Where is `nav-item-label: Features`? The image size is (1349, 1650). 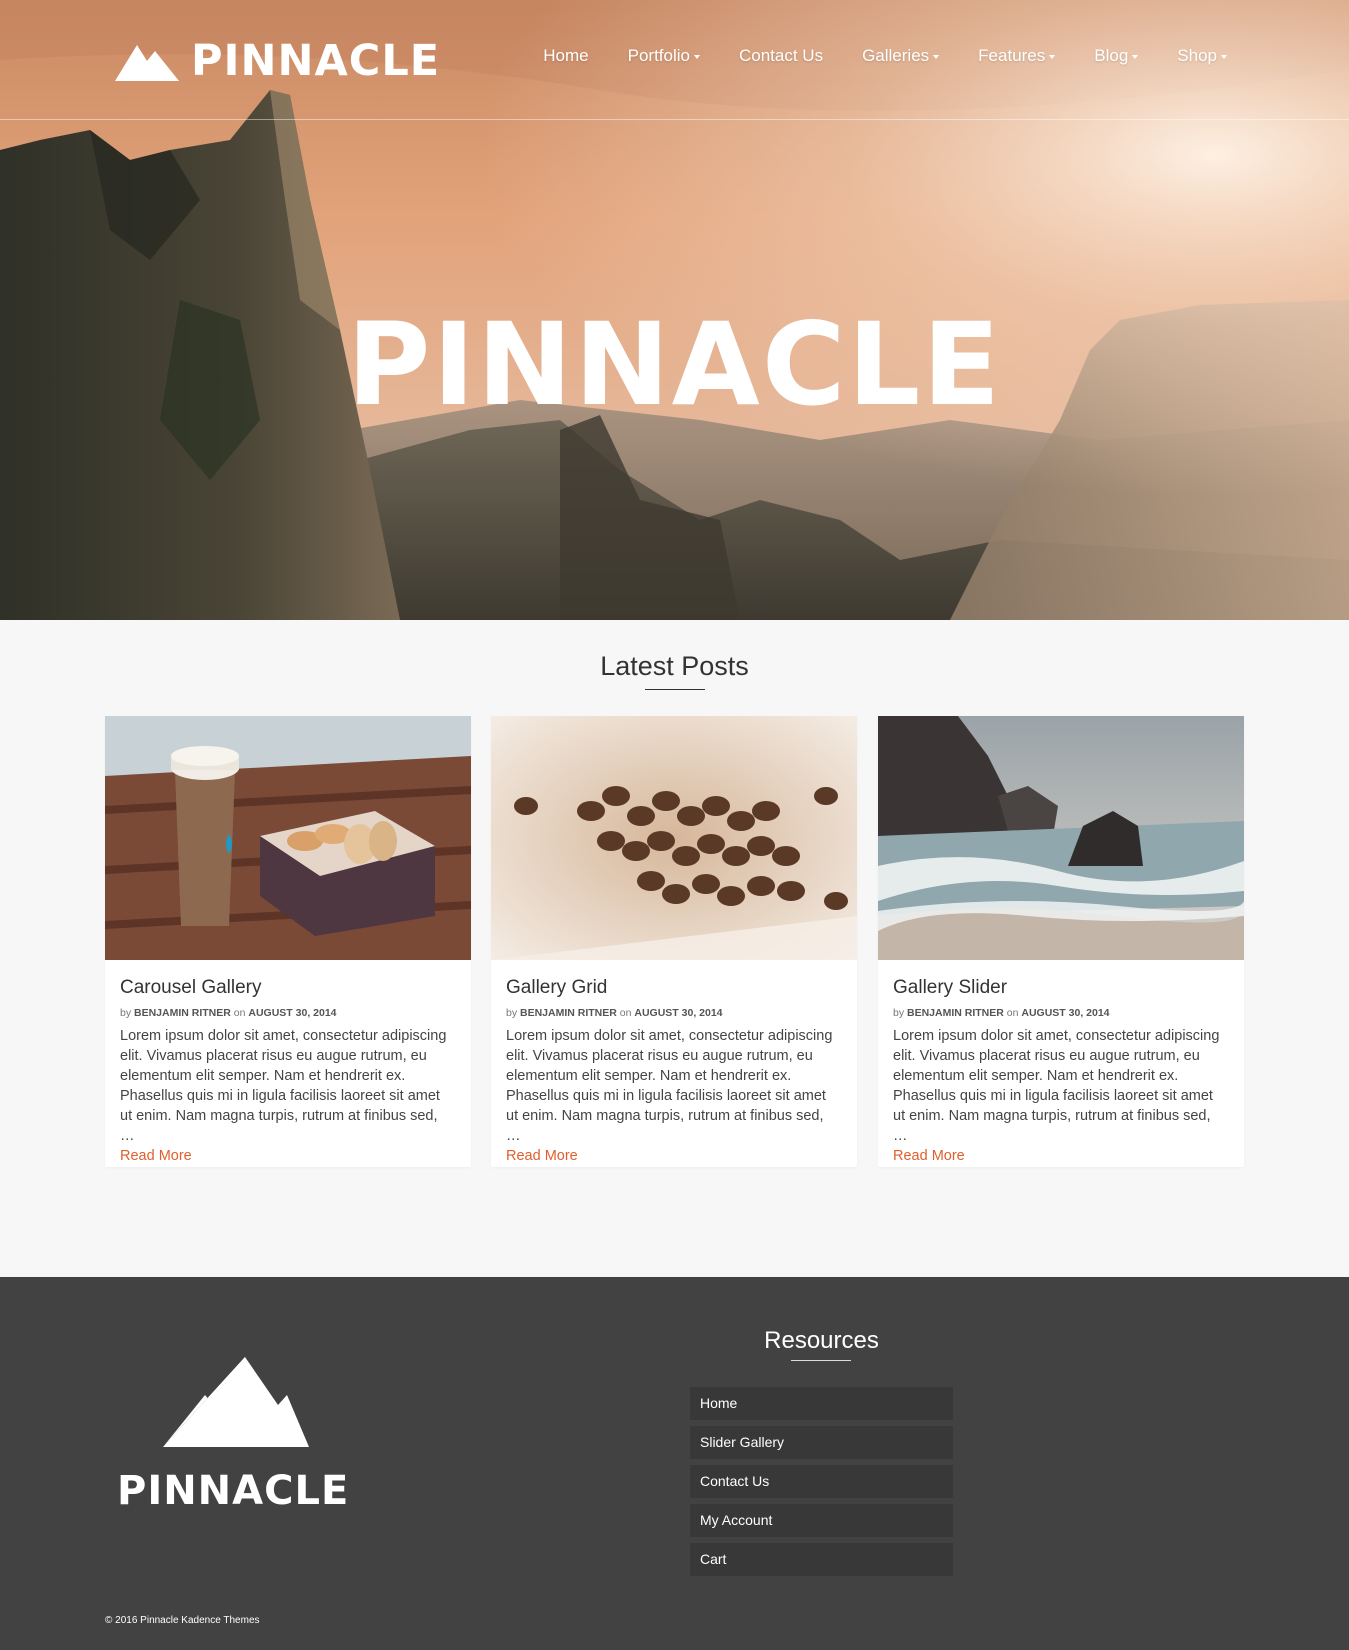 nav-item-label: Features is located at coordinates (1012, 55).